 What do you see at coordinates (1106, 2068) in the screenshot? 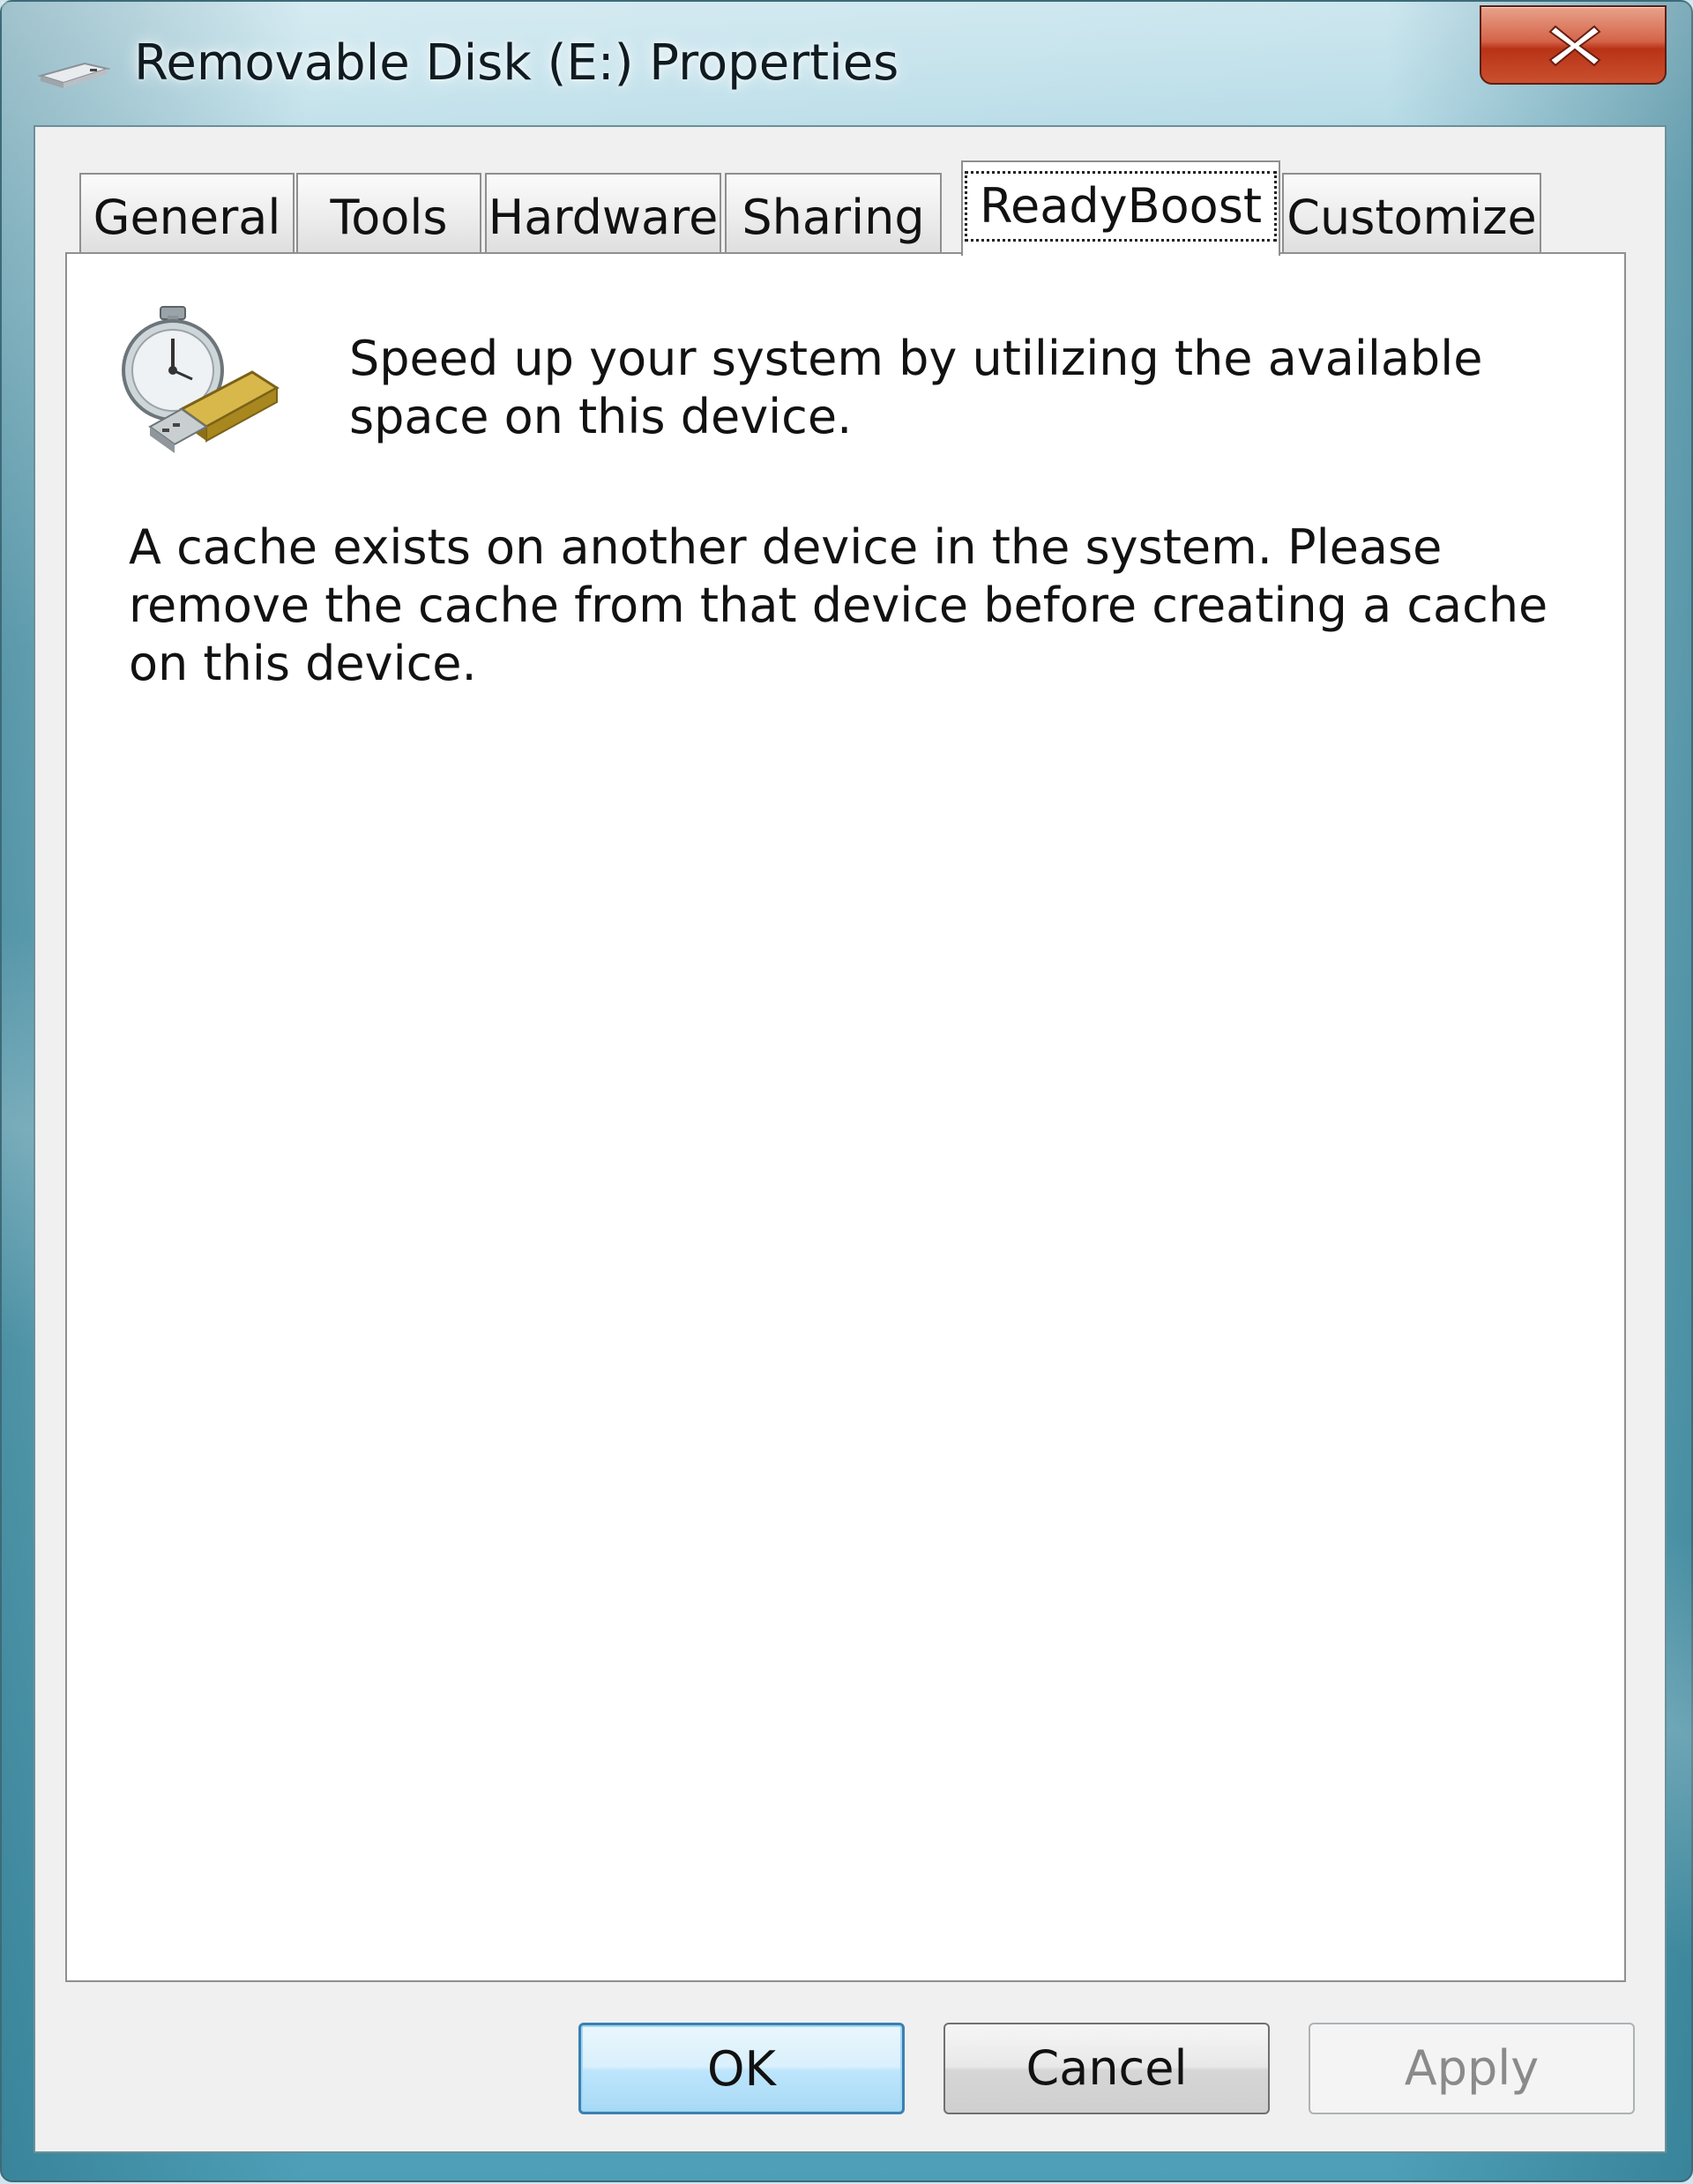
I see `cancel-button: Cancel` at bounding box center [1106, 2068].